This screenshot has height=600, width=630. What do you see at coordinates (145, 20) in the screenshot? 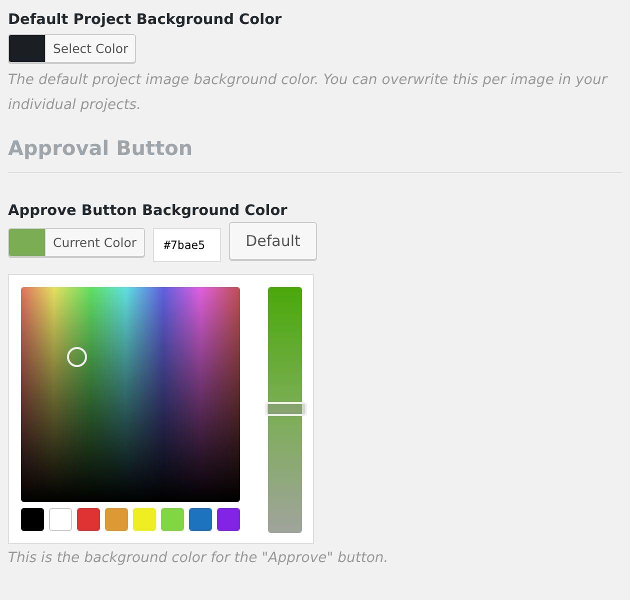
I see `field-label: Default Project Background Color` at bounding box center [145, 20].